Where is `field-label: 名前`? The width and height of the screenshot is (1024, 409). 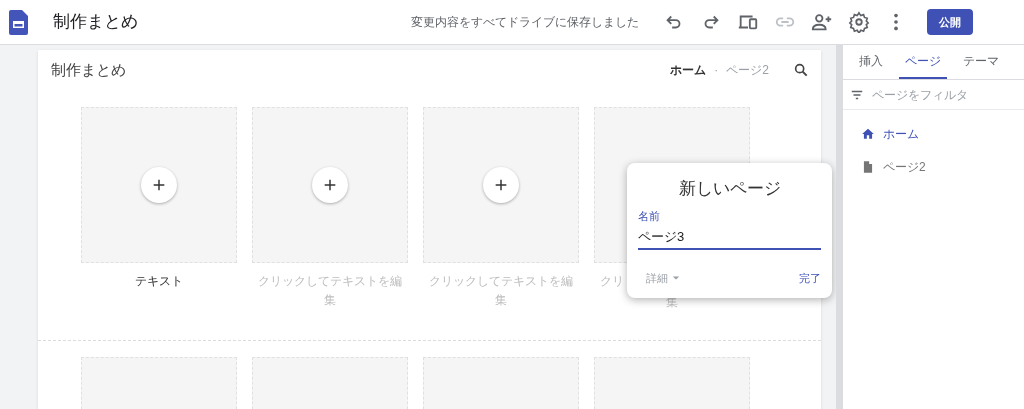
field-label: 名前 is located at coordinates (649, 216).